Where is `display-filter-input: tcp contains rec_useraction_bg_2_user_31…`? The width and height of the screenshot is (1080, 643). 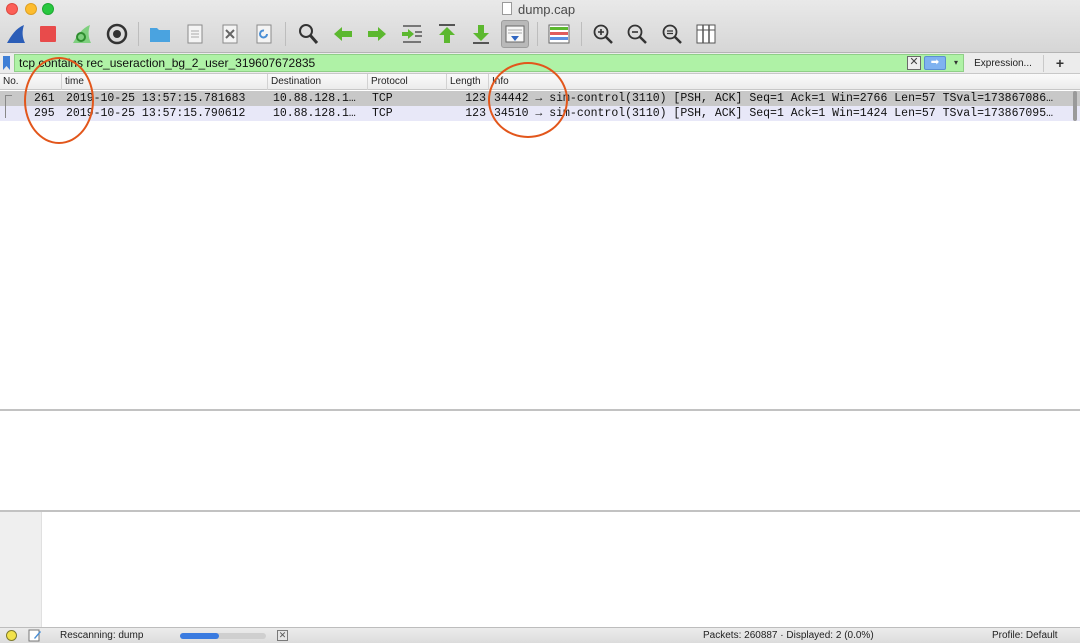
display-filter-input: tcp contains rec_useraction_bg_2_user_31… is located at coordinates (489, 63).